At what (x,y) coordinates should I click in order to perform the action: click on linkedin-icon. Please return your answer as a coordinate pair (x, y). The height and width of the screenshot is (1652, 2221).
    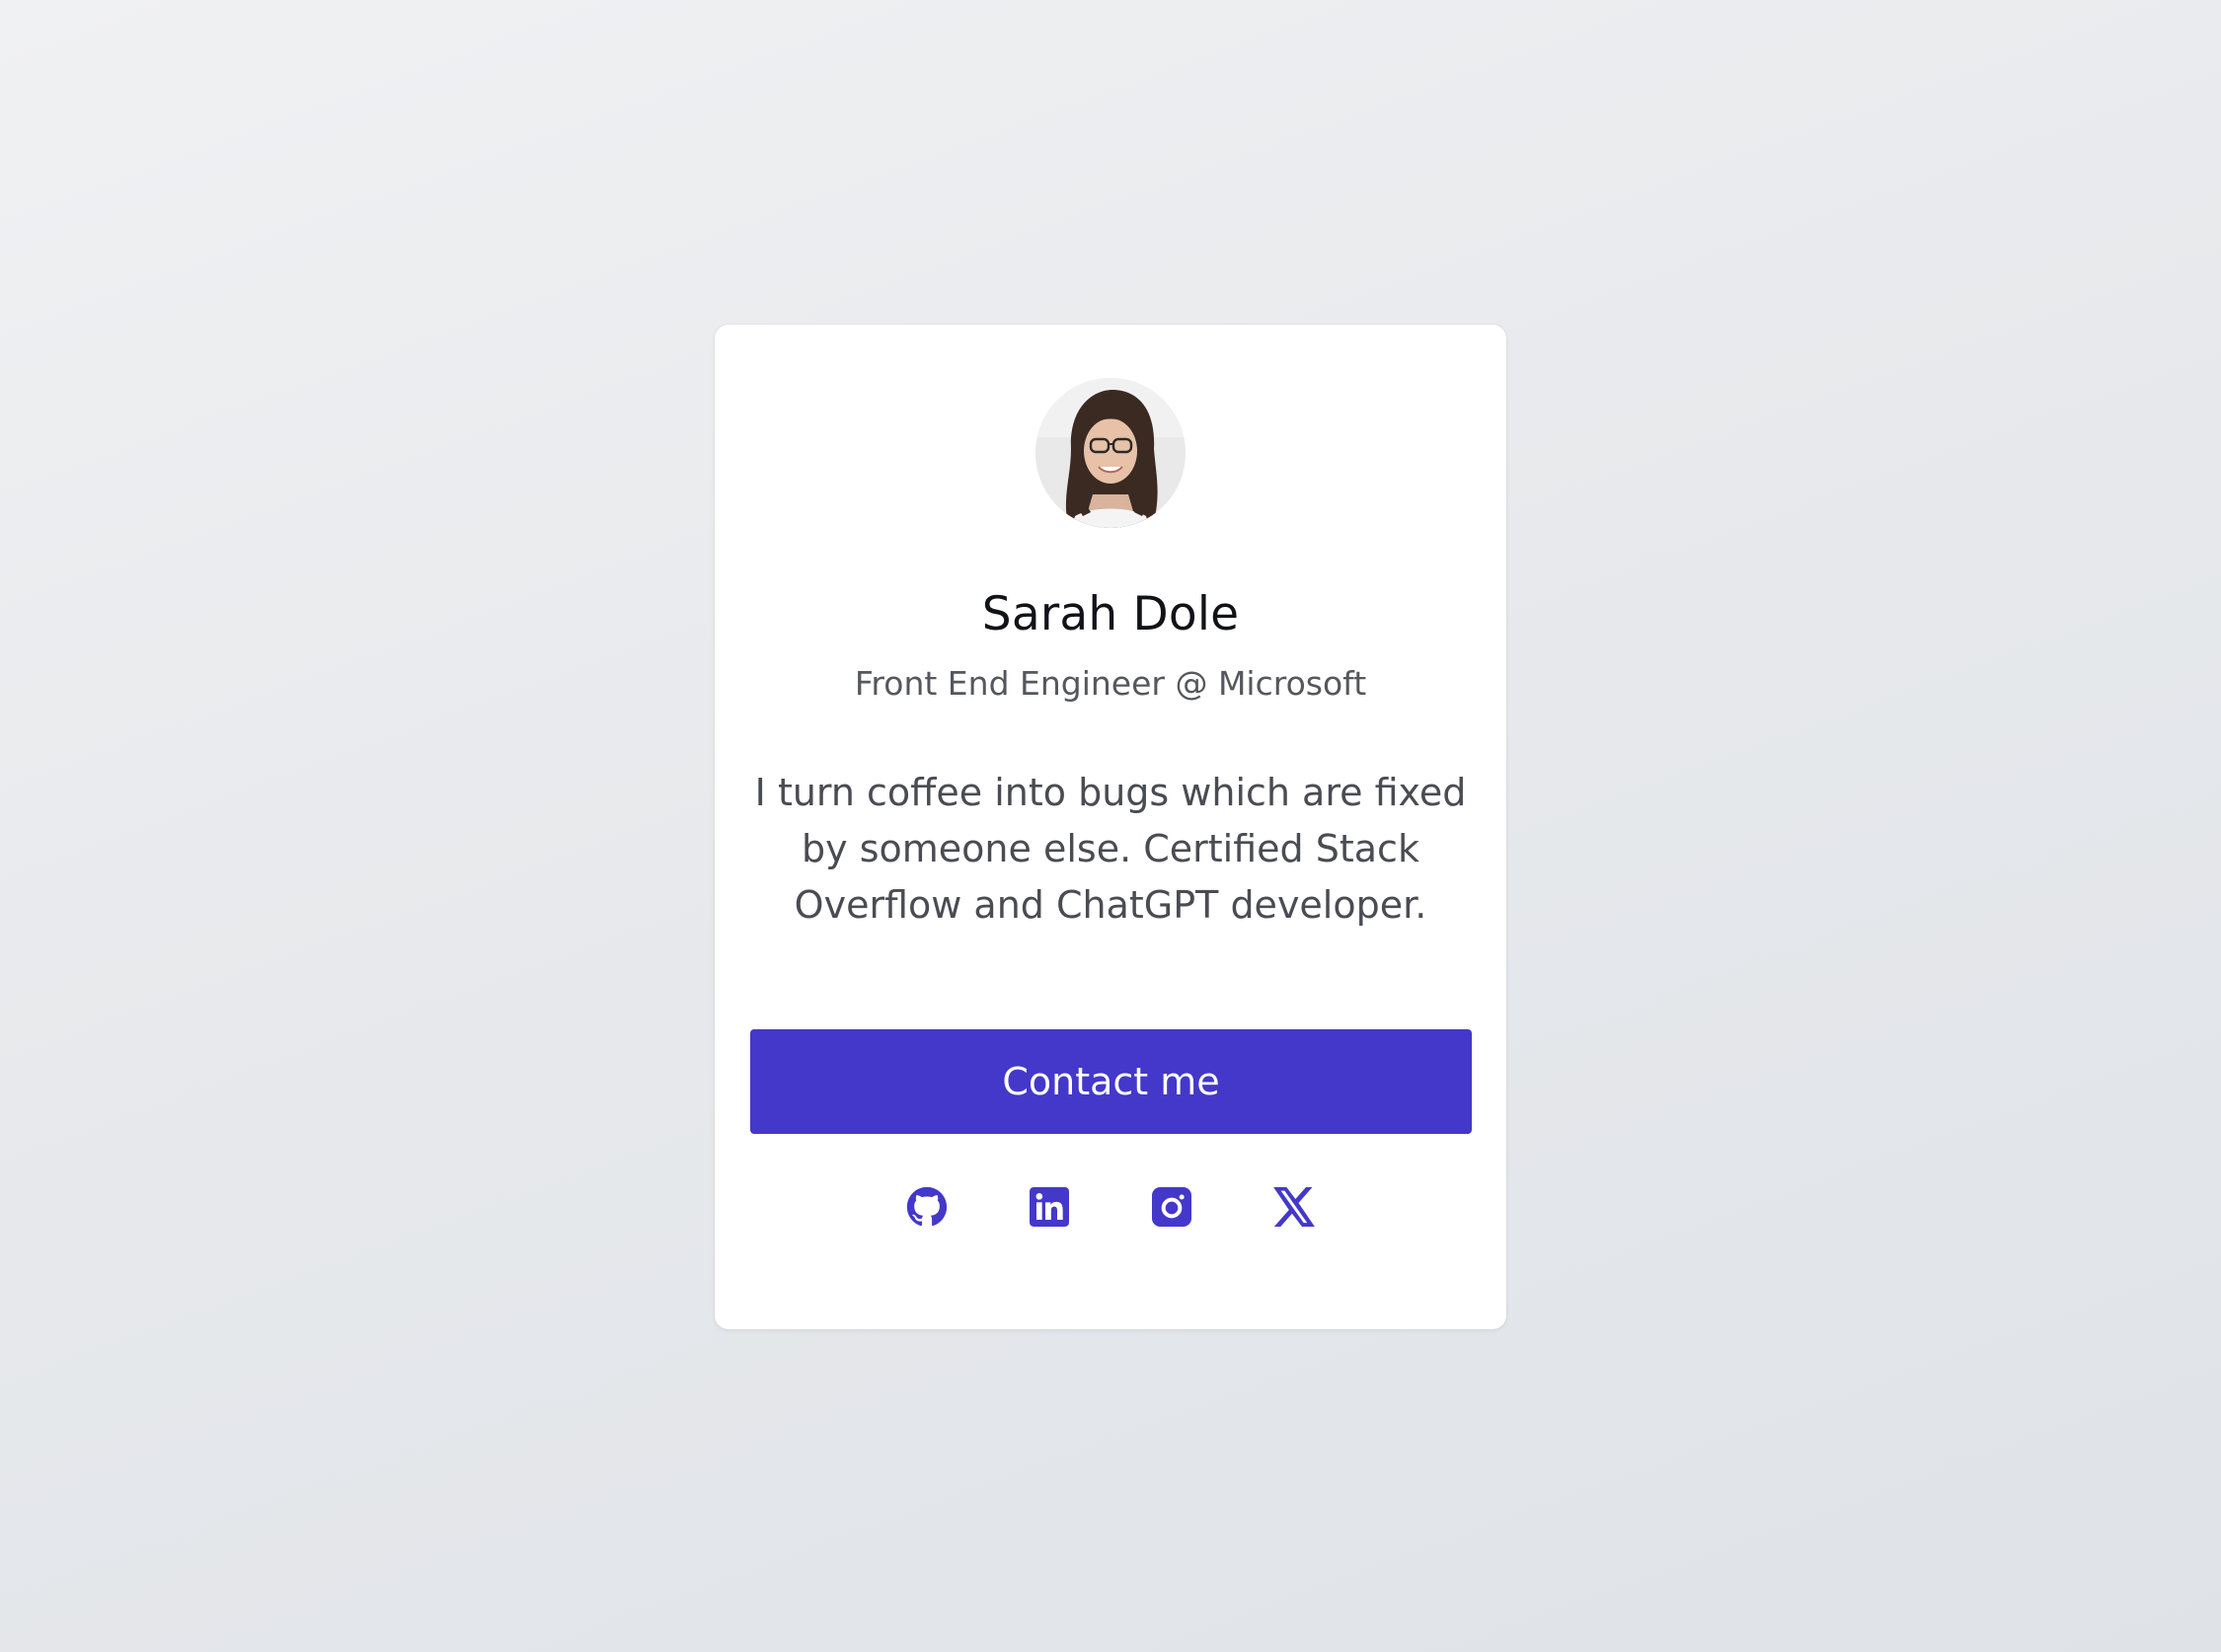
    Looking at the image, I should click on (1049, 1207).